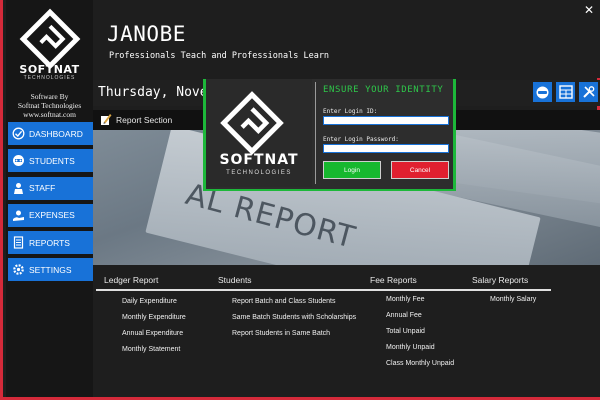 The image size is (600, 400). I want to click on credits-line: Software By, so click(49, 96).